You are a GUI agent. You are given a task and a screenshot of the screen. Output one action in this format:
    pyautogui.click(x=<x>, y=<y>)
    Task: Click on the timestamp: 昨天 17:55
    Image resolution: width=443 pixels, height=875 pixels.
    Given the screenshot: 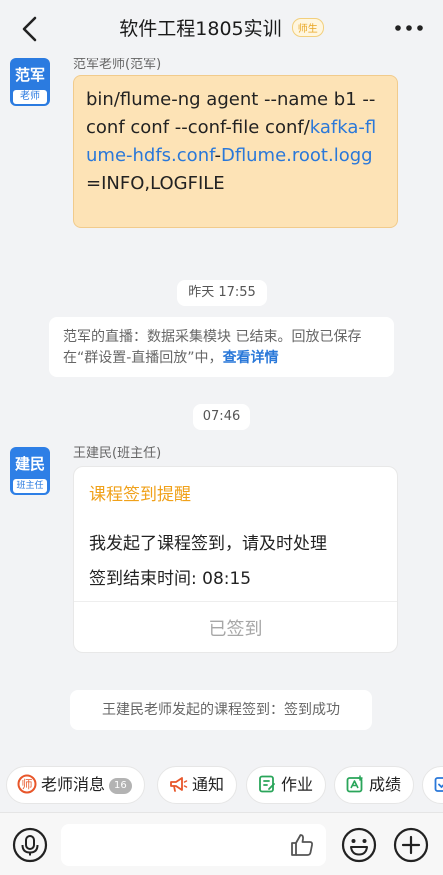 What is the action you would take?
    pyautogui.click(x=222, y=293)
    